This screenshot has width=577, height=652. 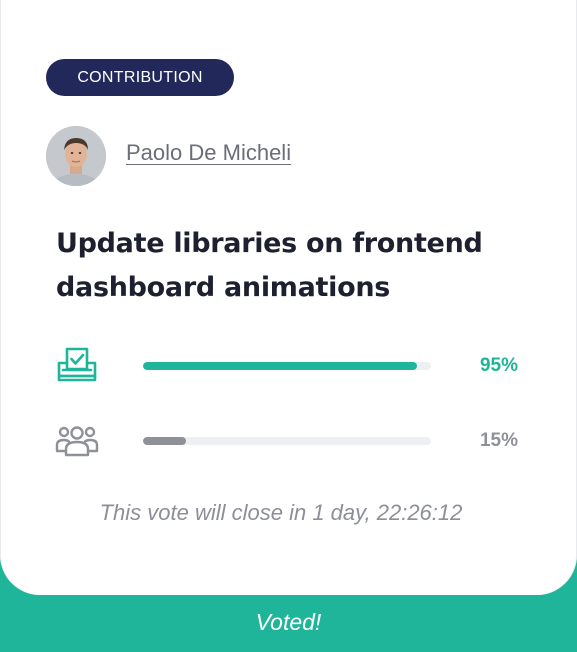 What do you see at coordinates (498, 365) in the screenshot?
I see `approve-percentage: 95%` at bounding box center [498, 365].